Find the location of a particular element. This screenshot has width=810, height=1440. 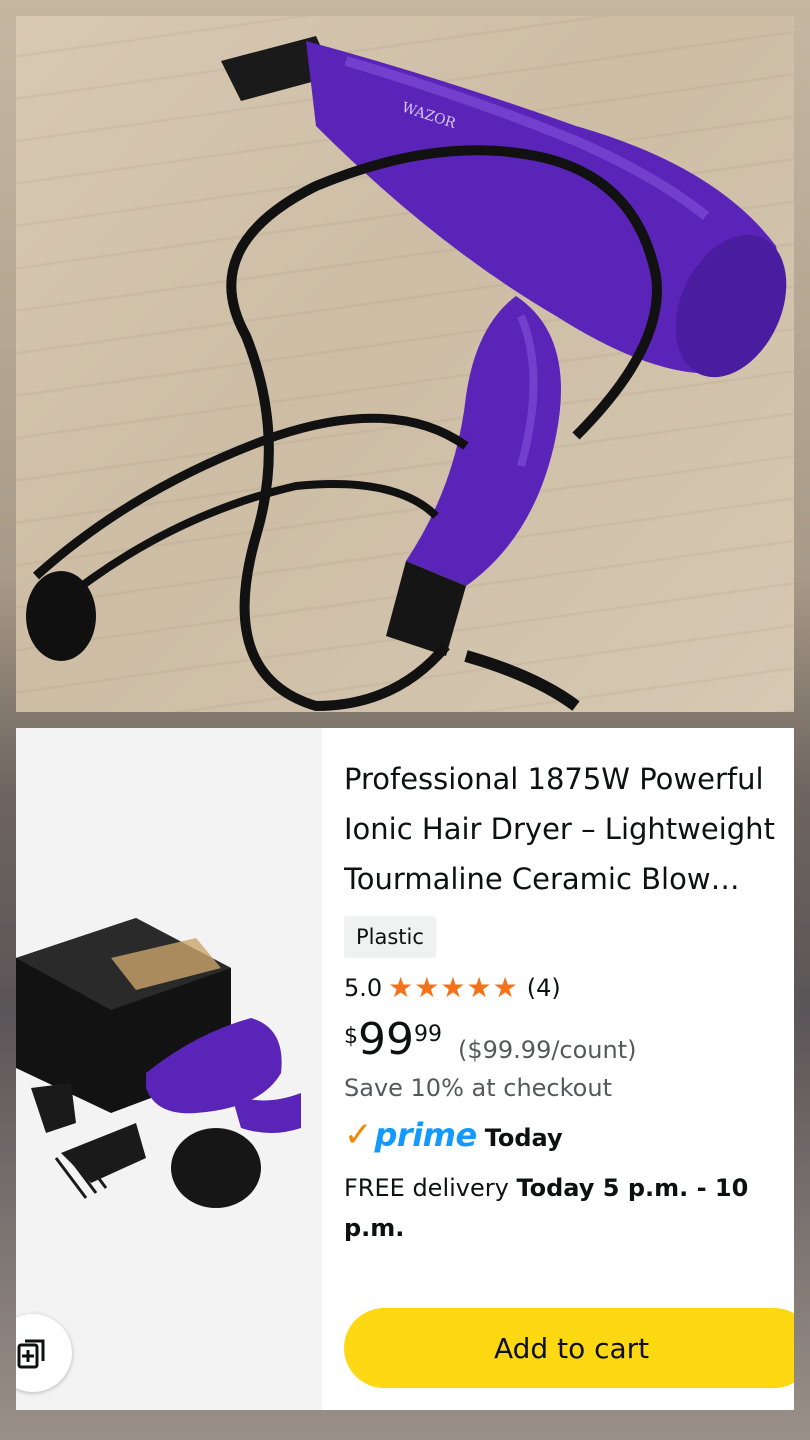

star-rating: ★ ★ ★ ★ ★ is located at coordinates (453, 988).